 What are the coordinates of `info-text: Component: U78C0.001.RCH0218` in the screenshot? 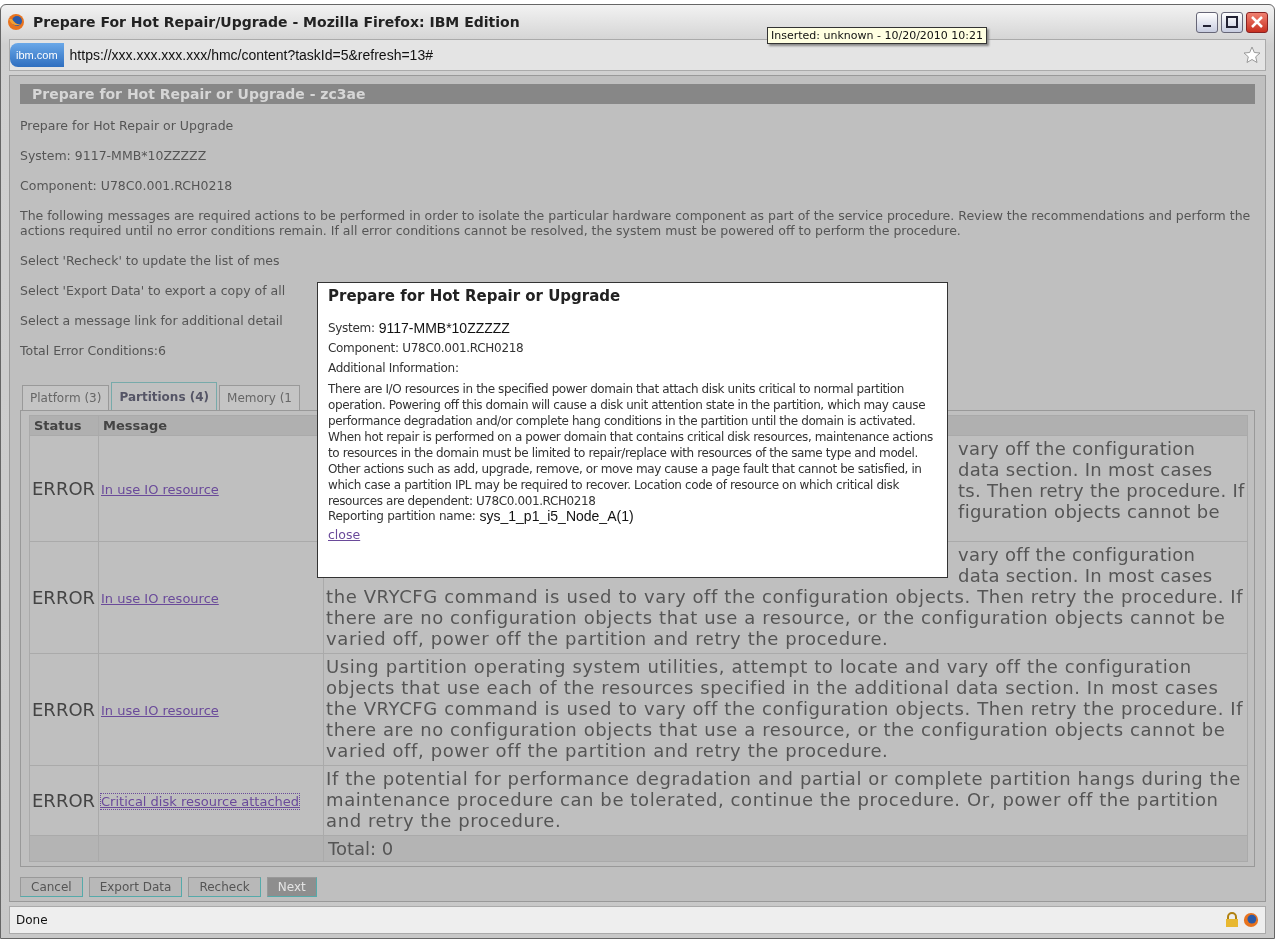 It's located at (126, 185).